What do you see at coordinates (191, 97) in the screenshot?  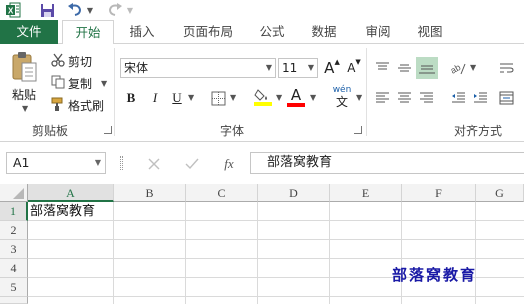 I see `underline-dropdown-icon: ▼` at bounding box center [191, 97].